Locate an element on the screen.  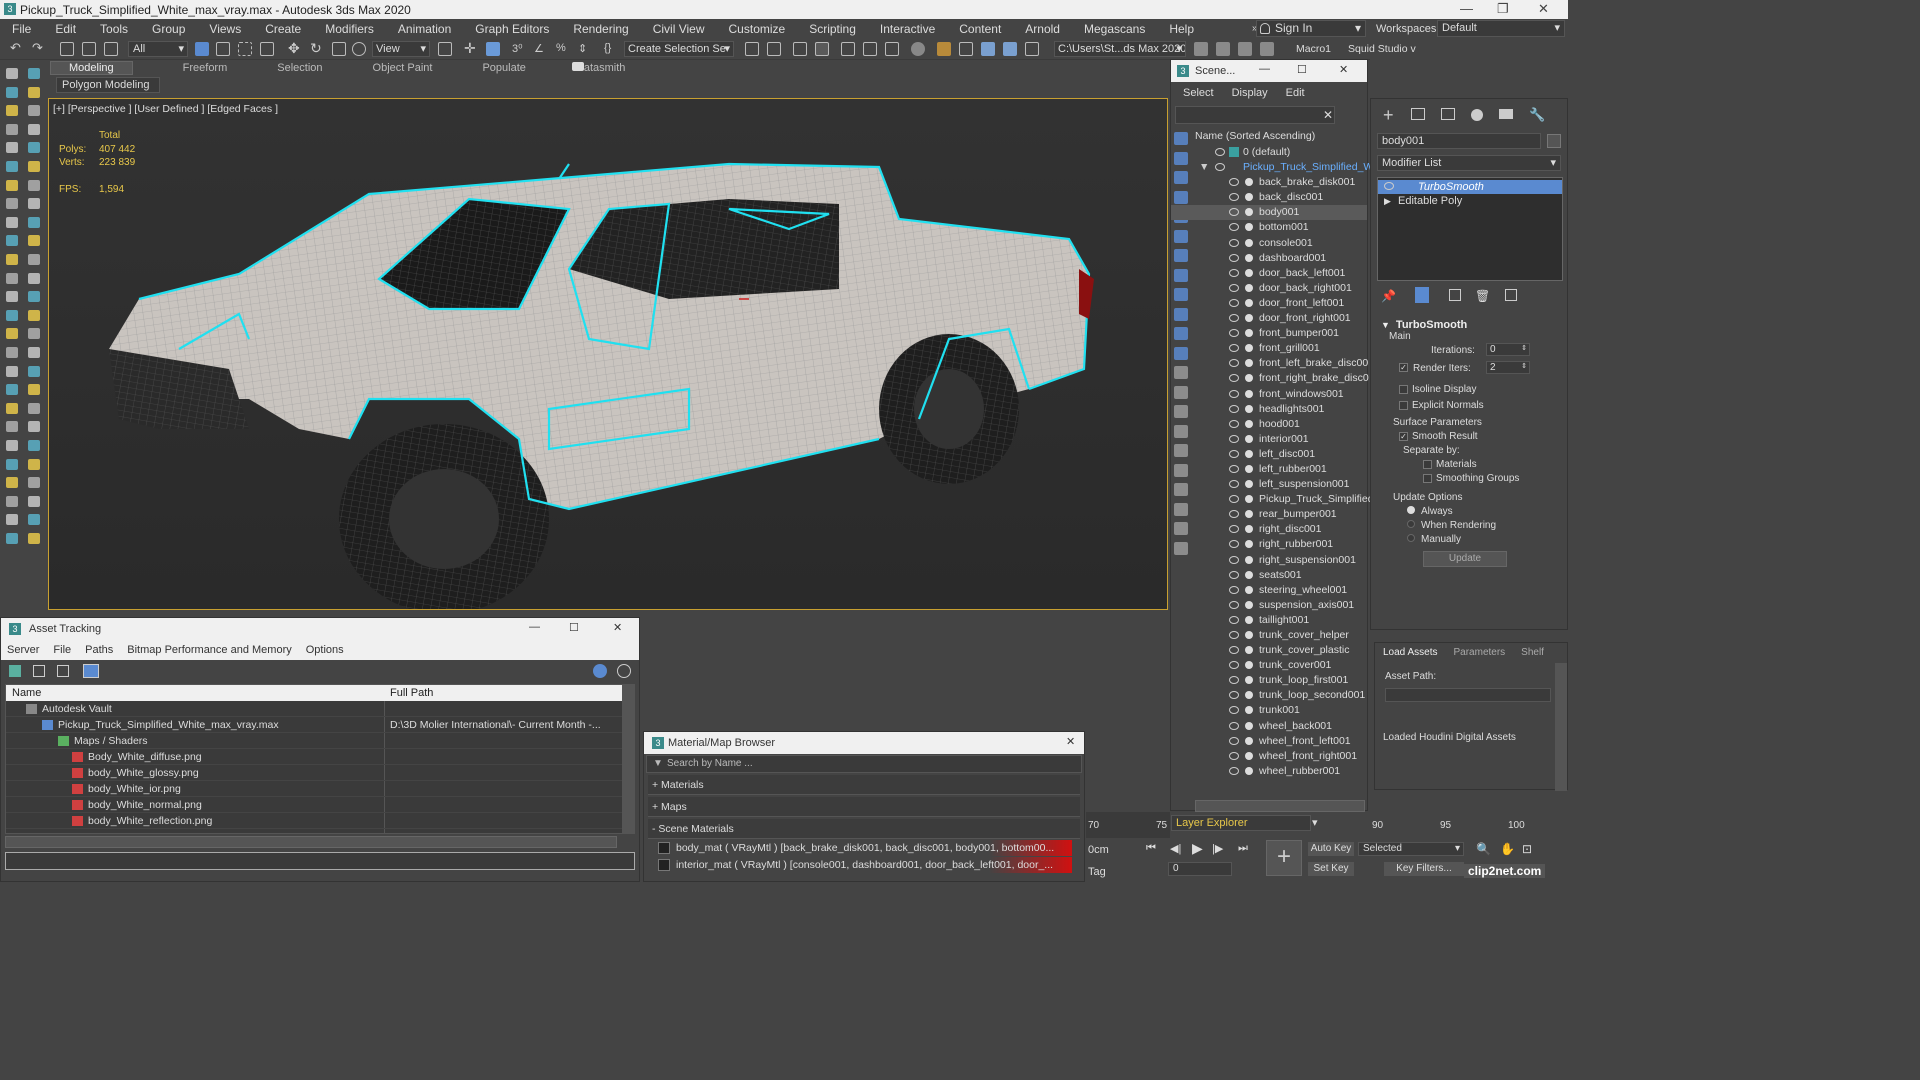
scene-search-field is located at coordinates (1255, 115).